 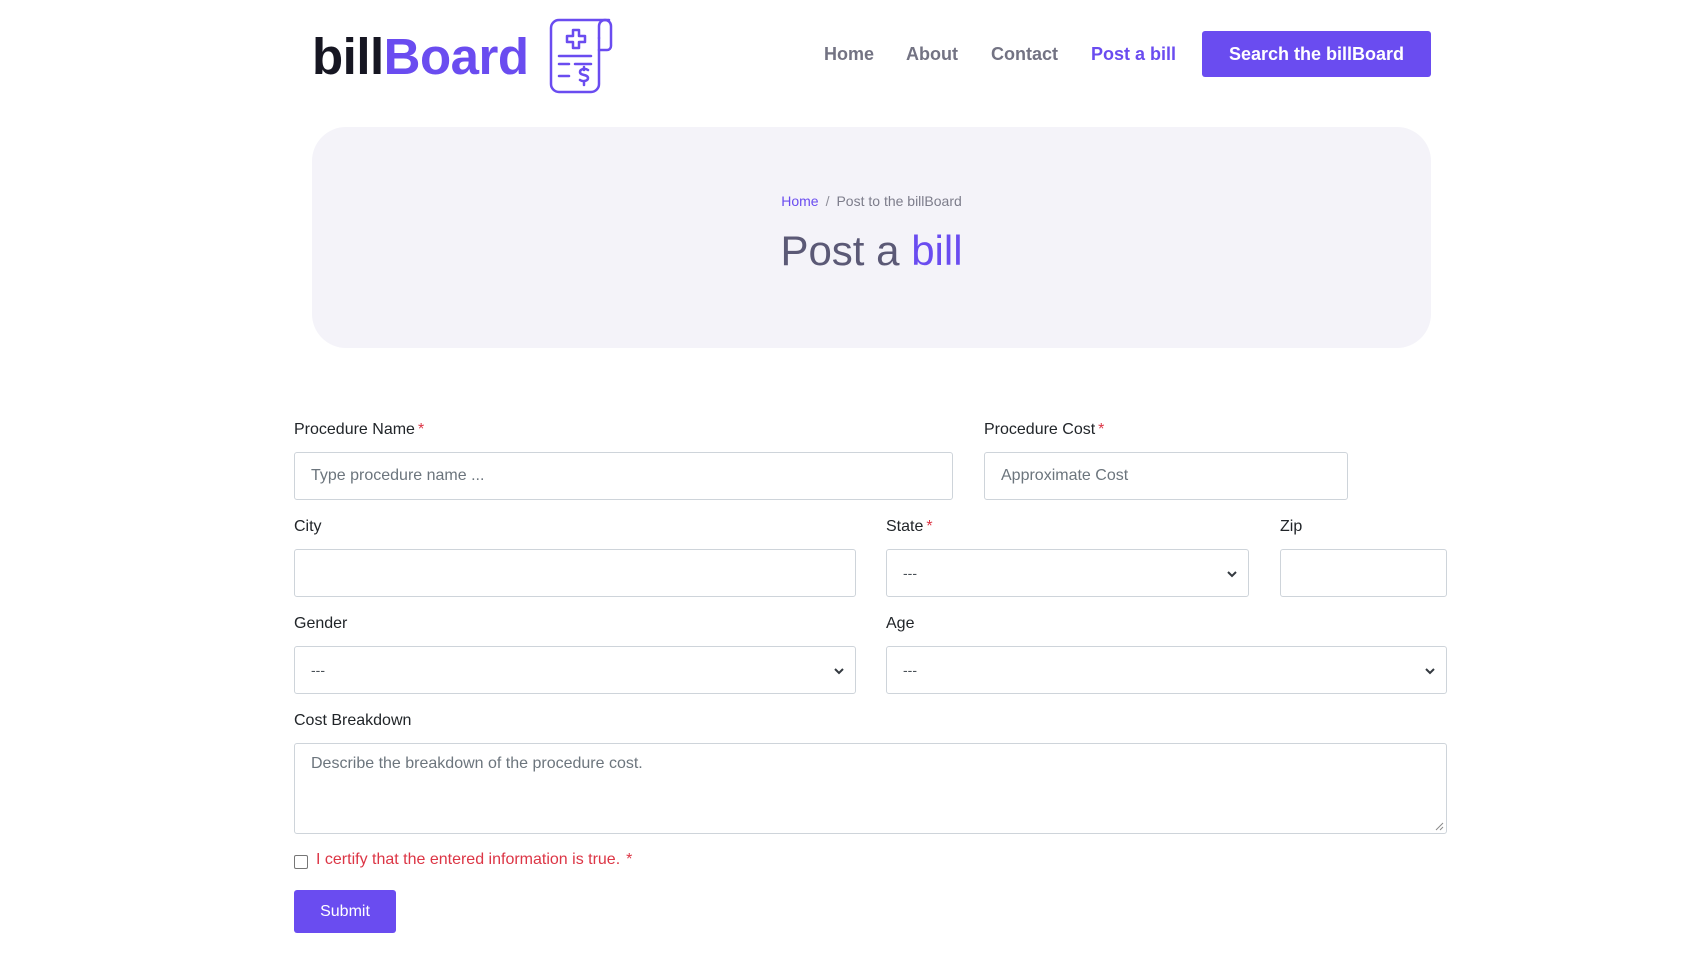 What do you see at coordinates (899, 201) in the screenshot?
I see `breadcrumb-current: Post to the billBoard` at bounding box center [899, 201].